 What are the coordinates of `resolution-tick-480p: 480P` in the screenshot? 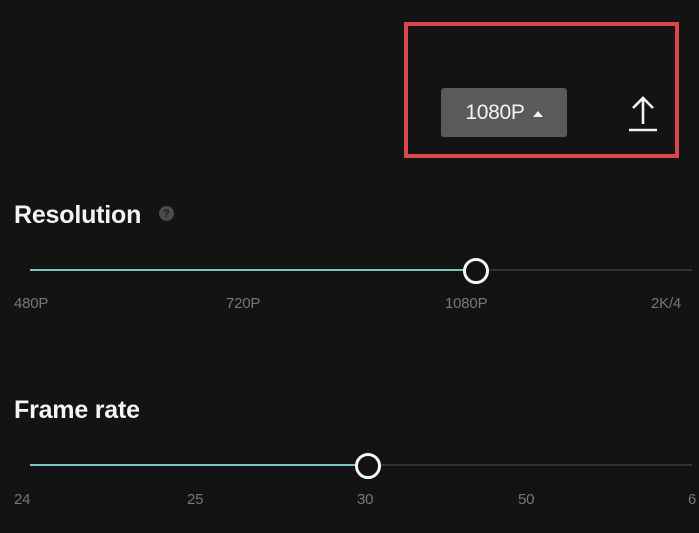 It's located at (31, 303).